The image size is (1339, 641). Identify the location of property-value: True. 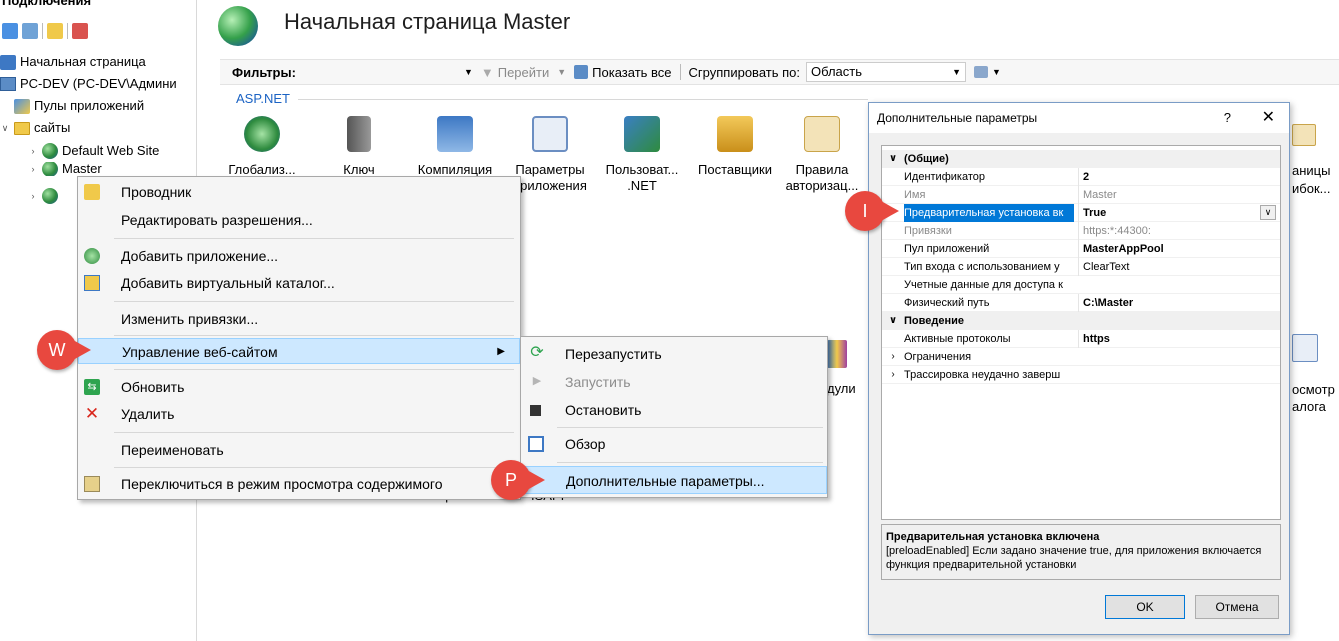
(1178, 213).